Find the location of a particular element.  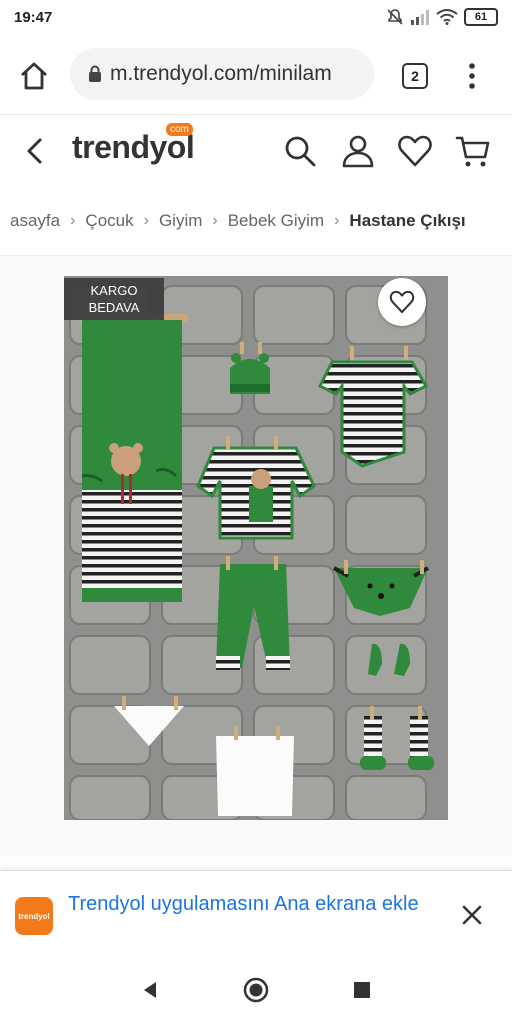

free-shipping-badge: KARGO BEDAVA is located at coordinates (114, 299).